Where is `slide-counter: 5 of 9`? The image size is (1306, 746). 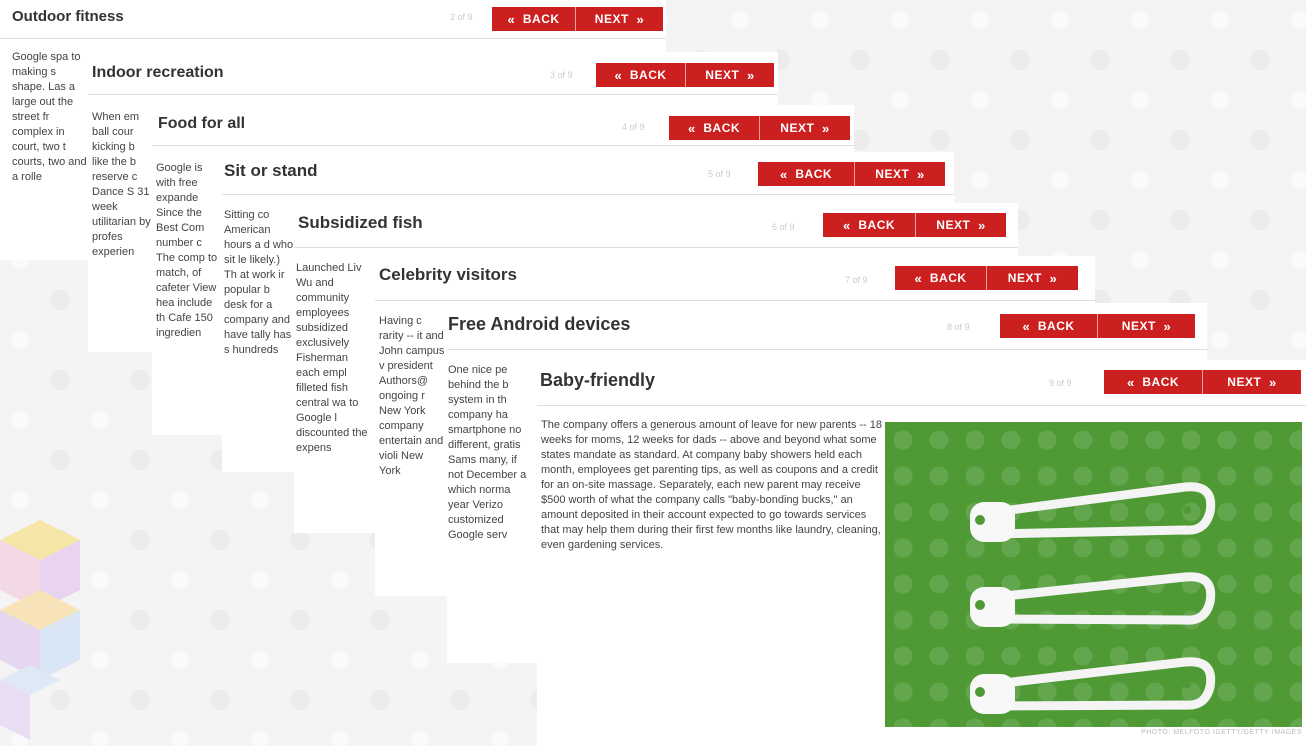 slide-counter: 5 of 9 is located at coordinates (719, 174).